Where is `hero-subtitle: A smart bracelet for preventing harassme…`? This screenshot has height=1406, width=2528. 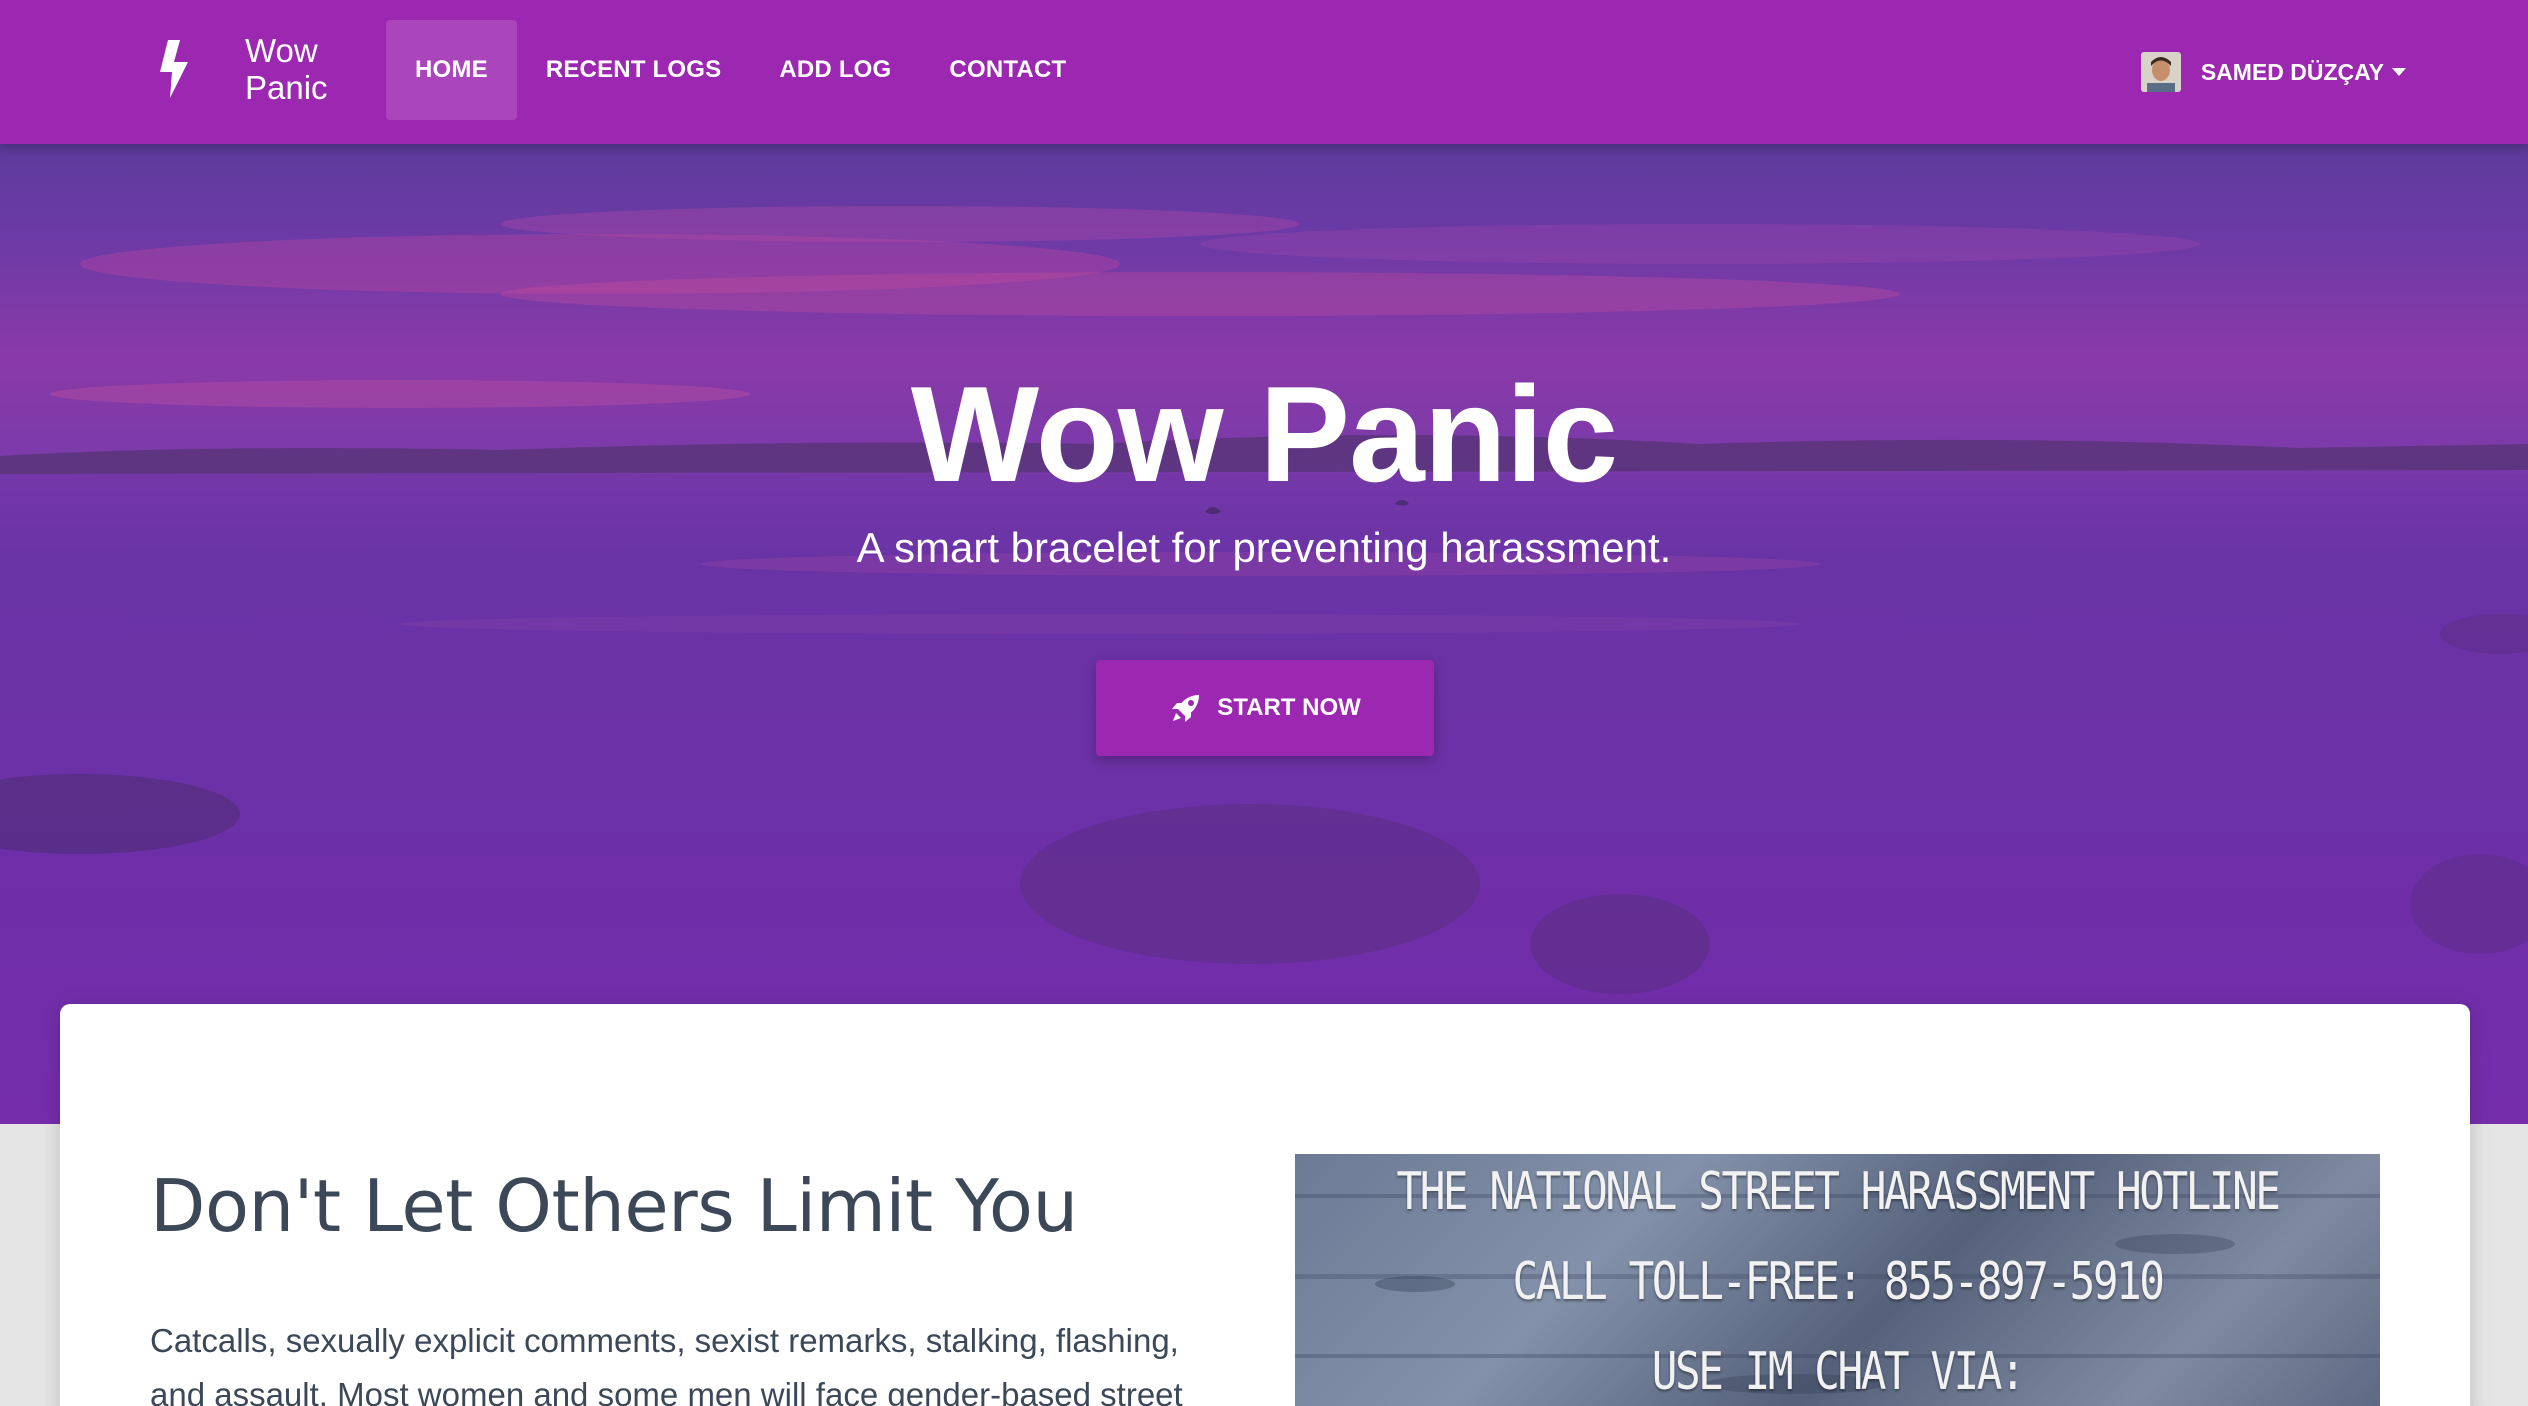
hero-subtitle: A smart bracelet for preventing harassme… is located at coordinates (1264, 547).